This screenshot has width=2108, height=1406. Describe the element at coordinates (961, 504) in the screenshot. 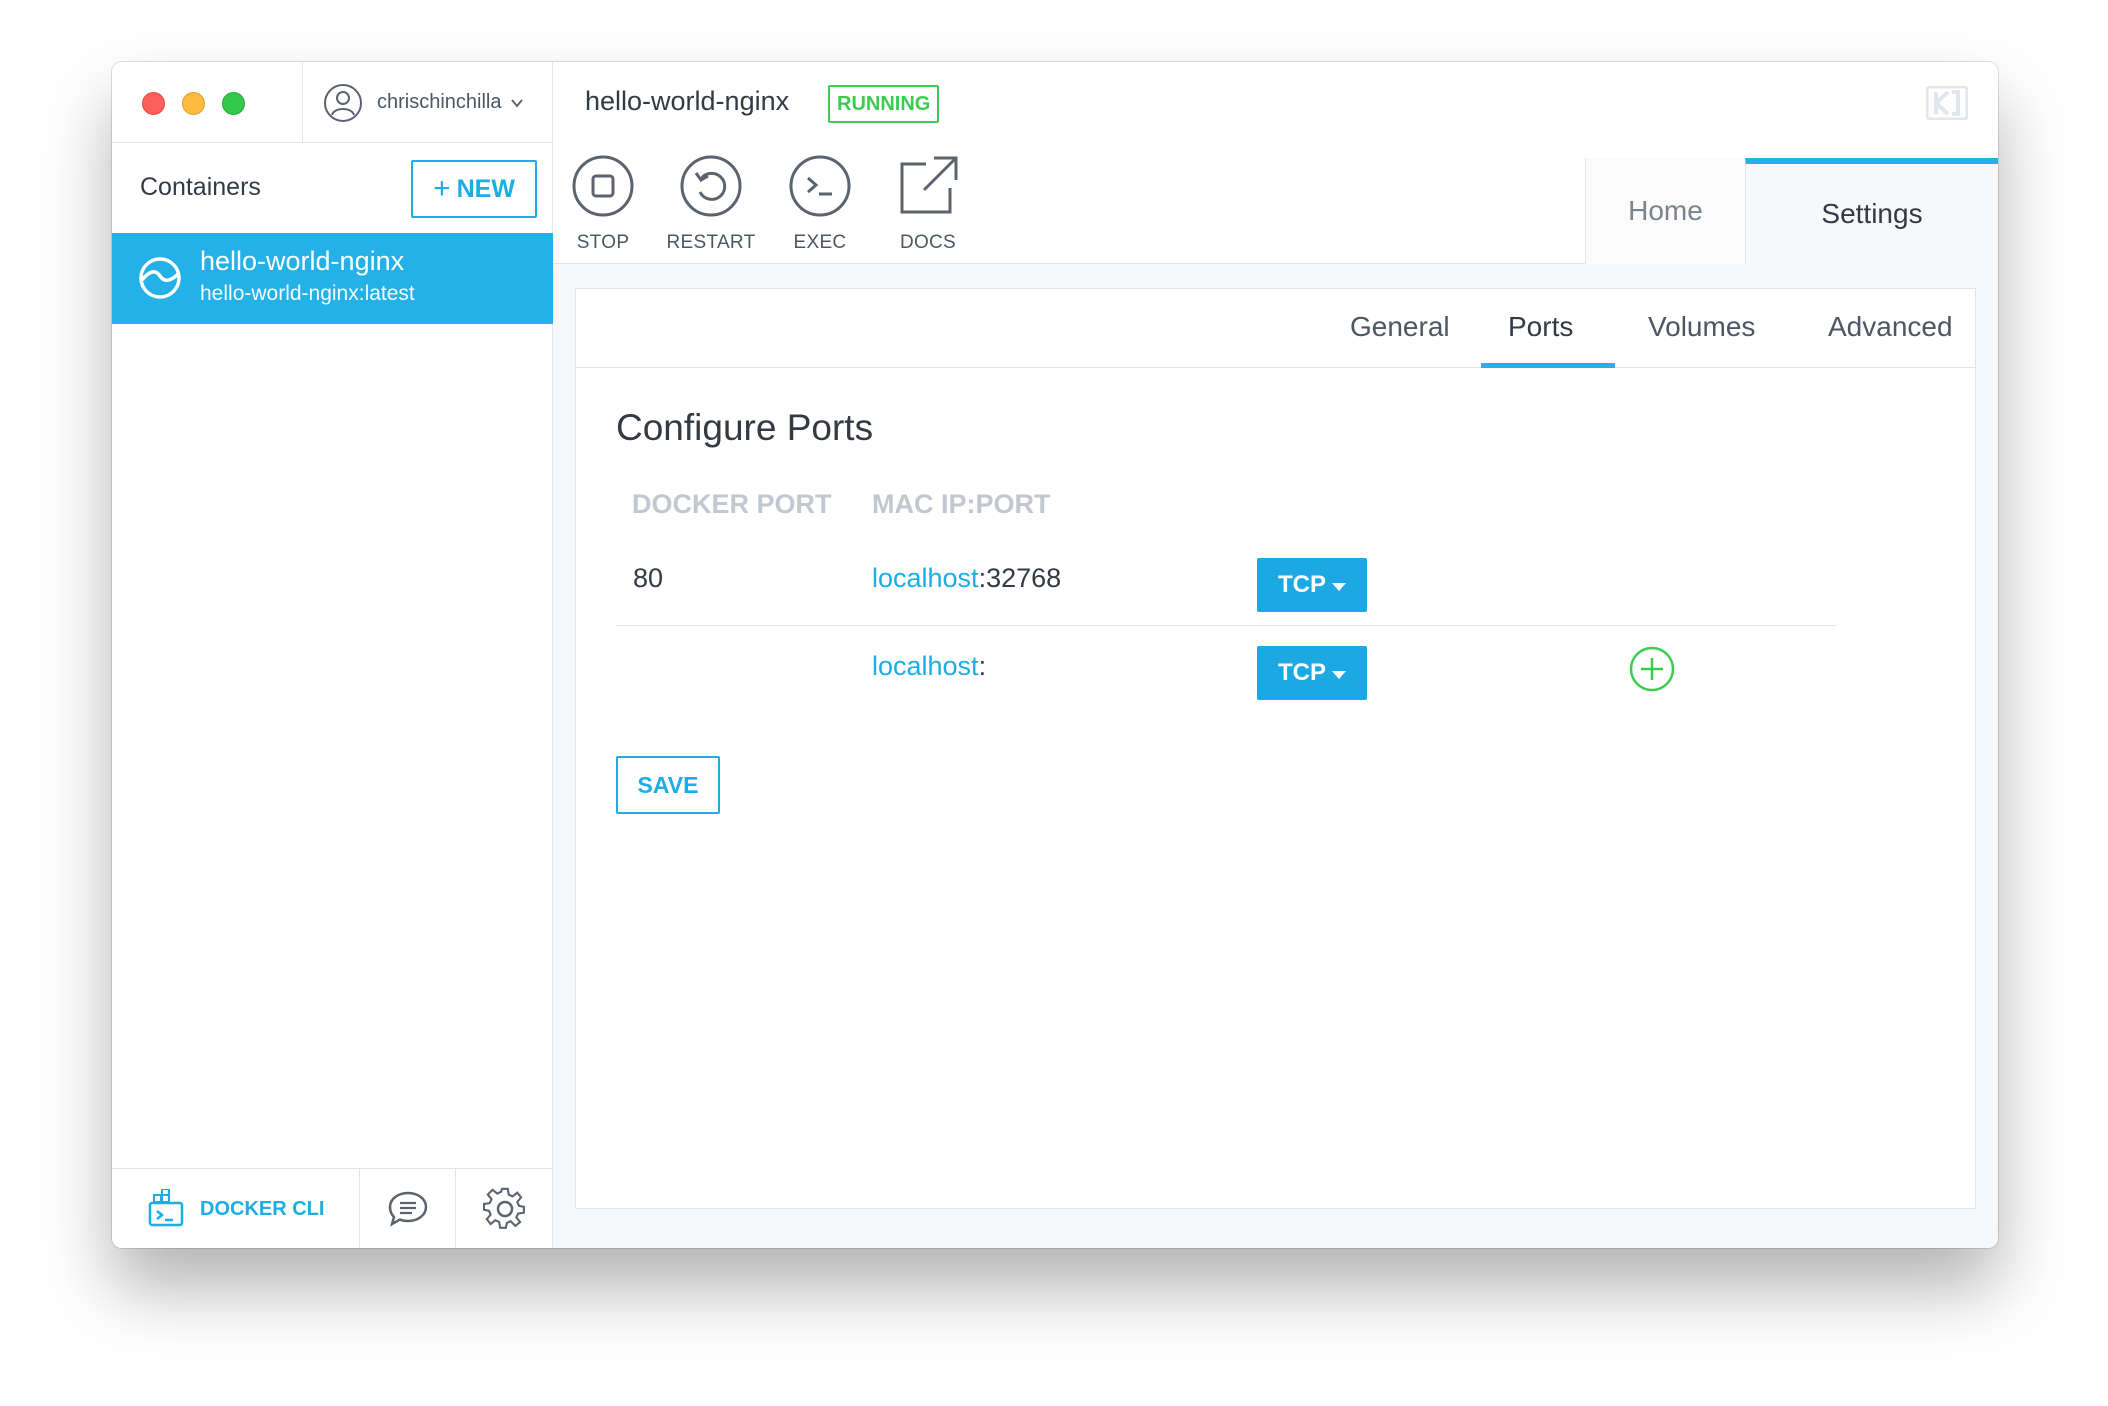

I see `column-header-mac-ip-port: MAC IP:PORT` at that location.